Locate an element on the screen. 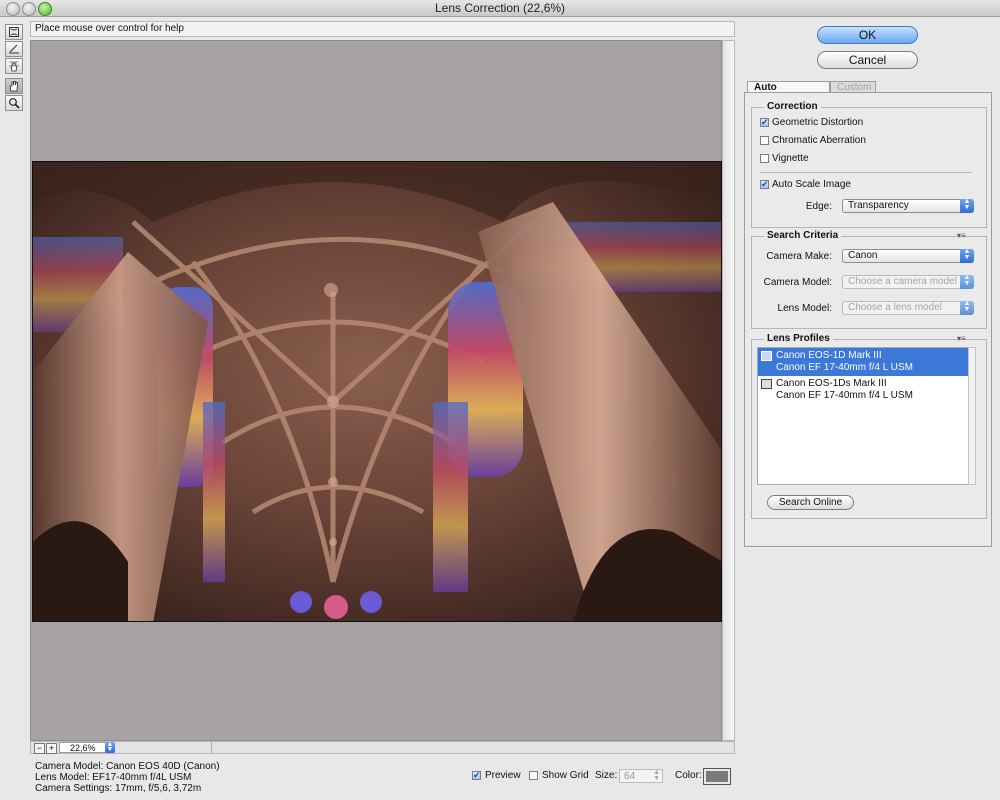 The image size is (1000, 800). hand-icon is located at coordinates (13, 86).